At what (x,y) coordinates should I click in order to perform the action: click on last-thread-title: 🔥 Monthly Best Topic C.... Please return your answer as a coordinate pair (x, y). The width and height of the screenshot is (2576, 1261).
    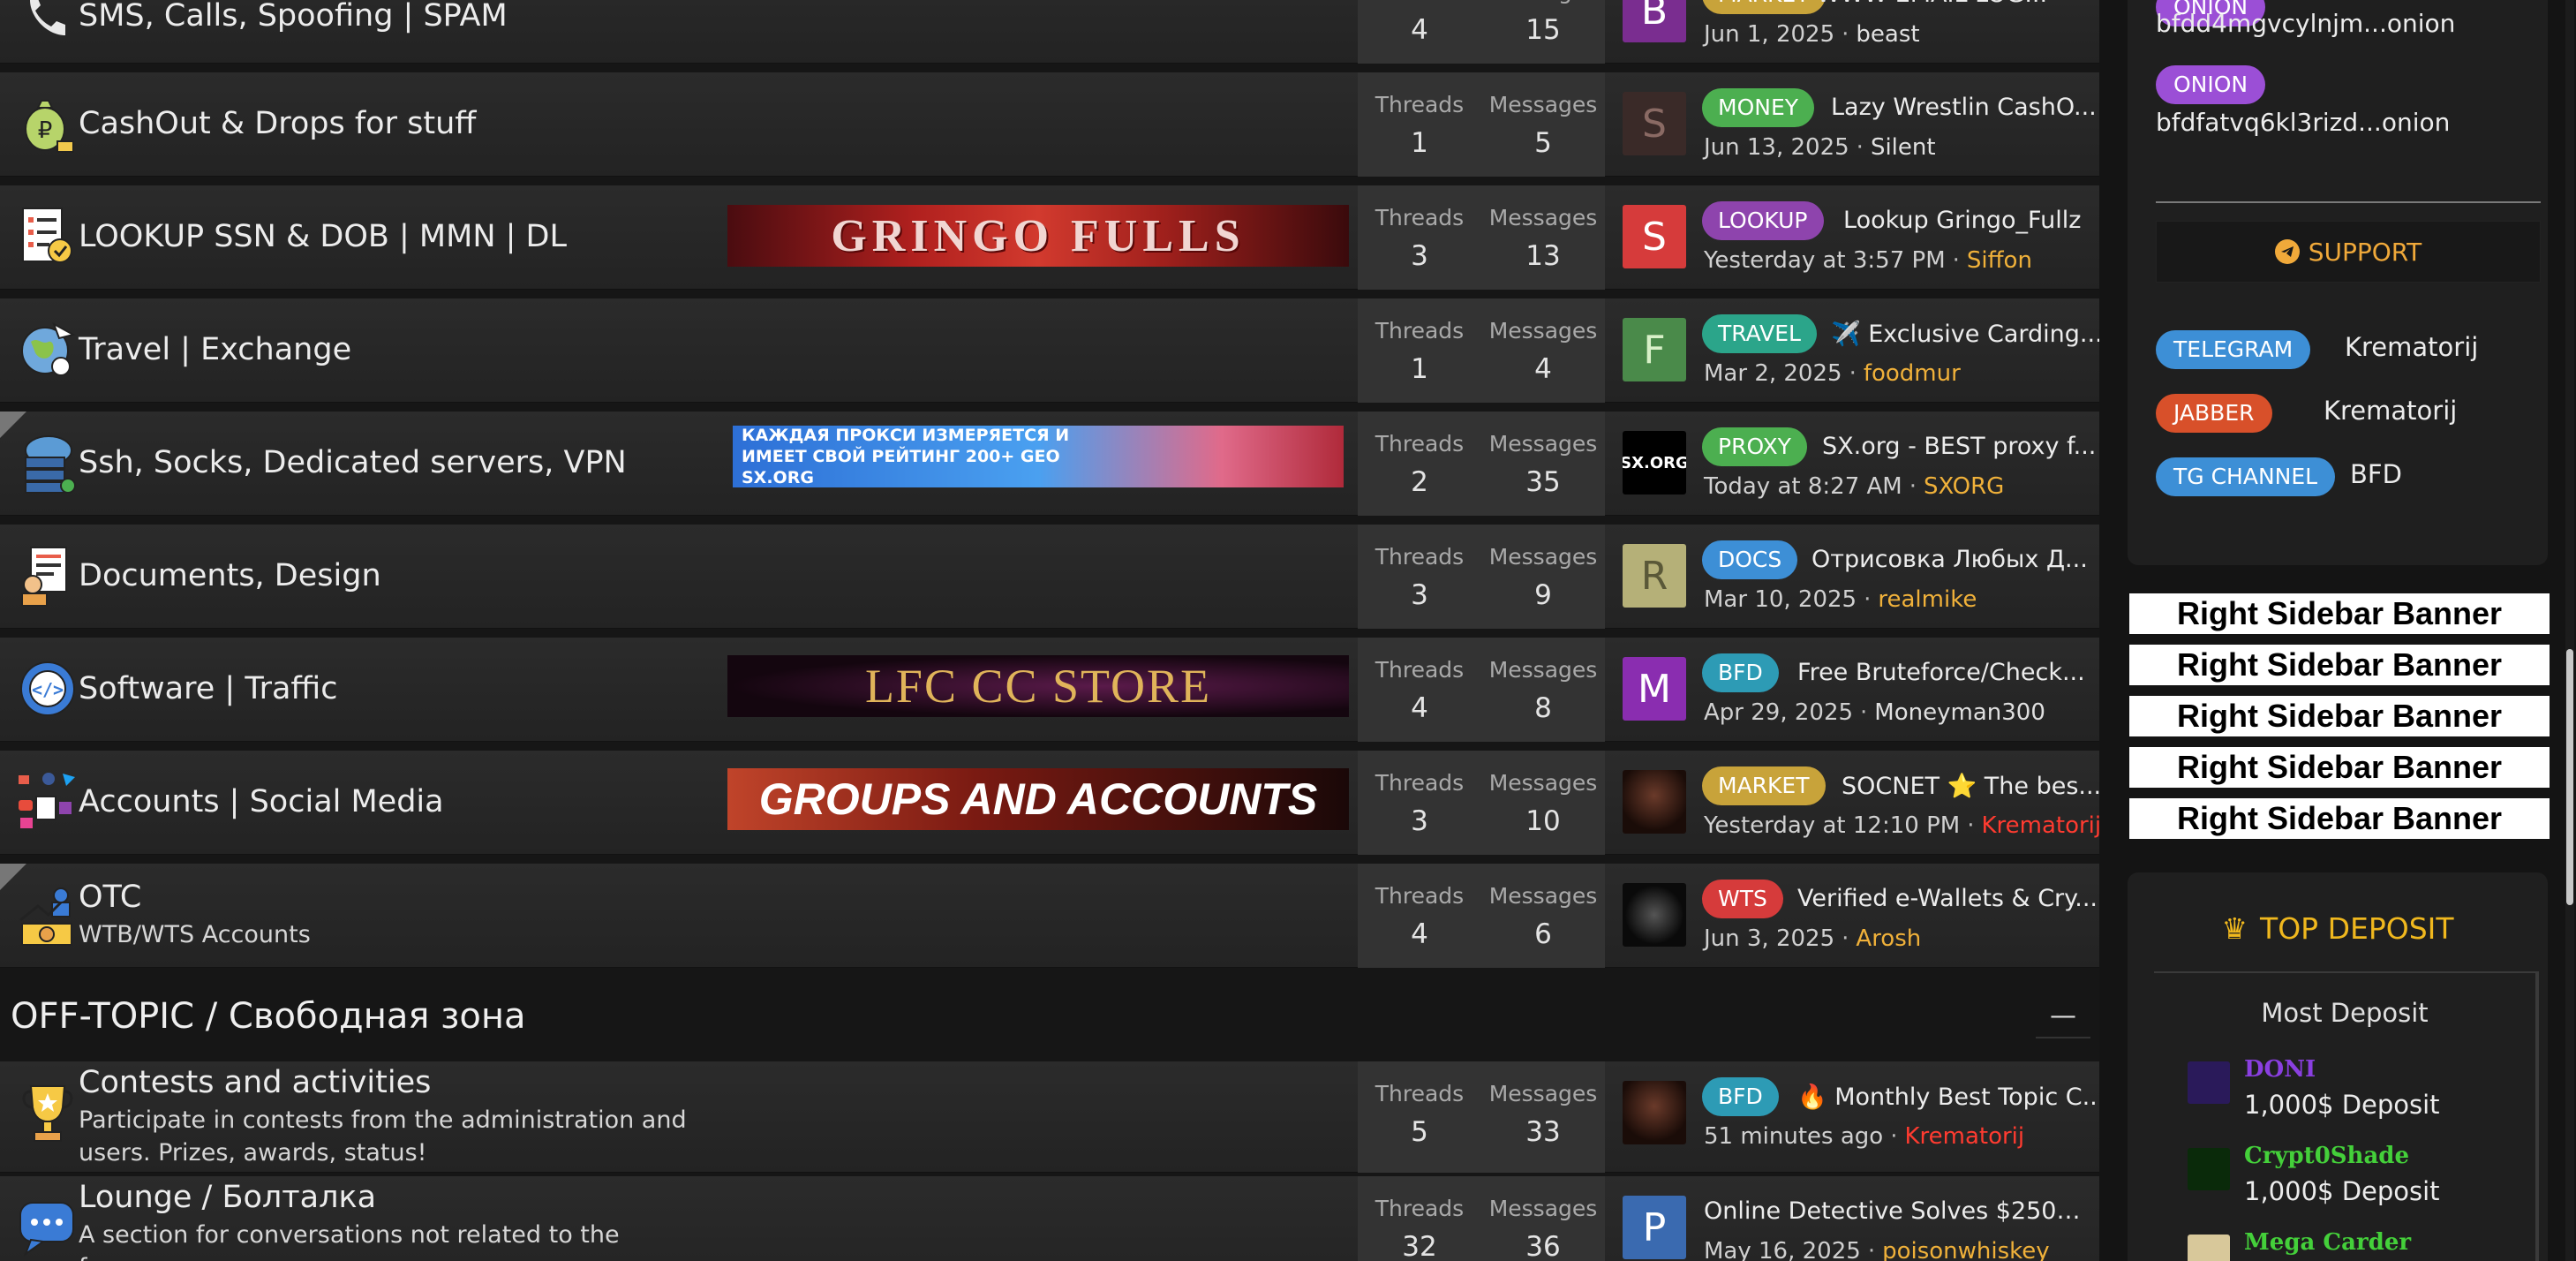
    Looking at the image, I should click on (1948, 1097).